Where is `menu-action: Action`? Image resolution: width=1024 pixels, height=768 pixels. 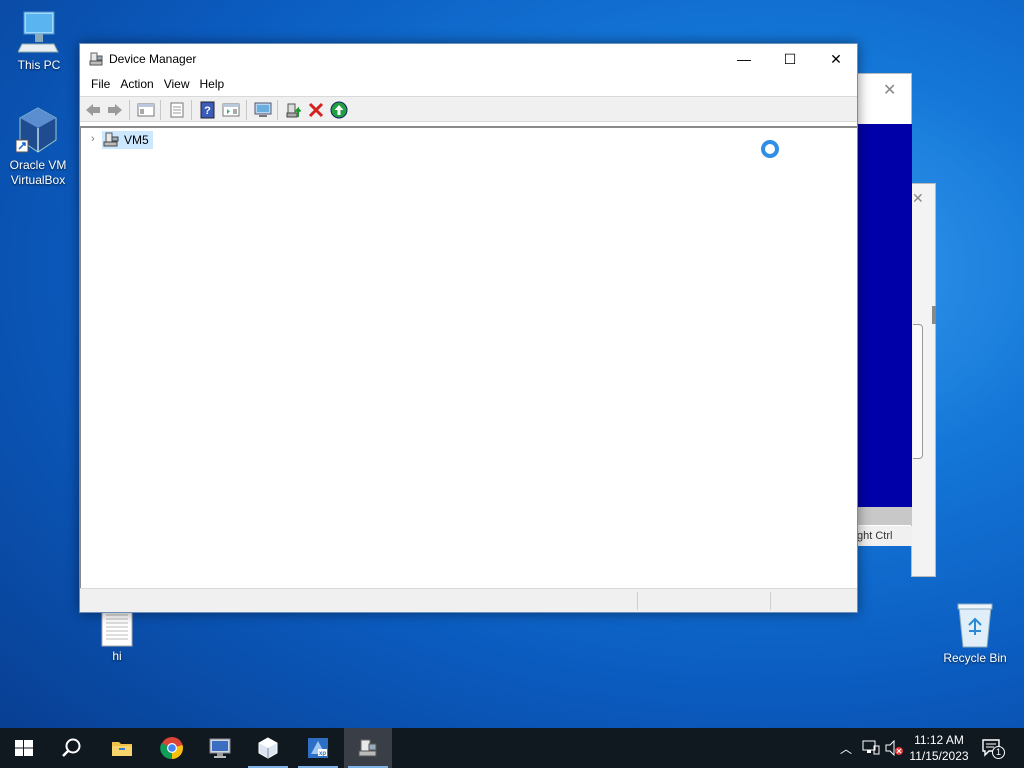 menu-action: Action is located at coordinates (136, 84).